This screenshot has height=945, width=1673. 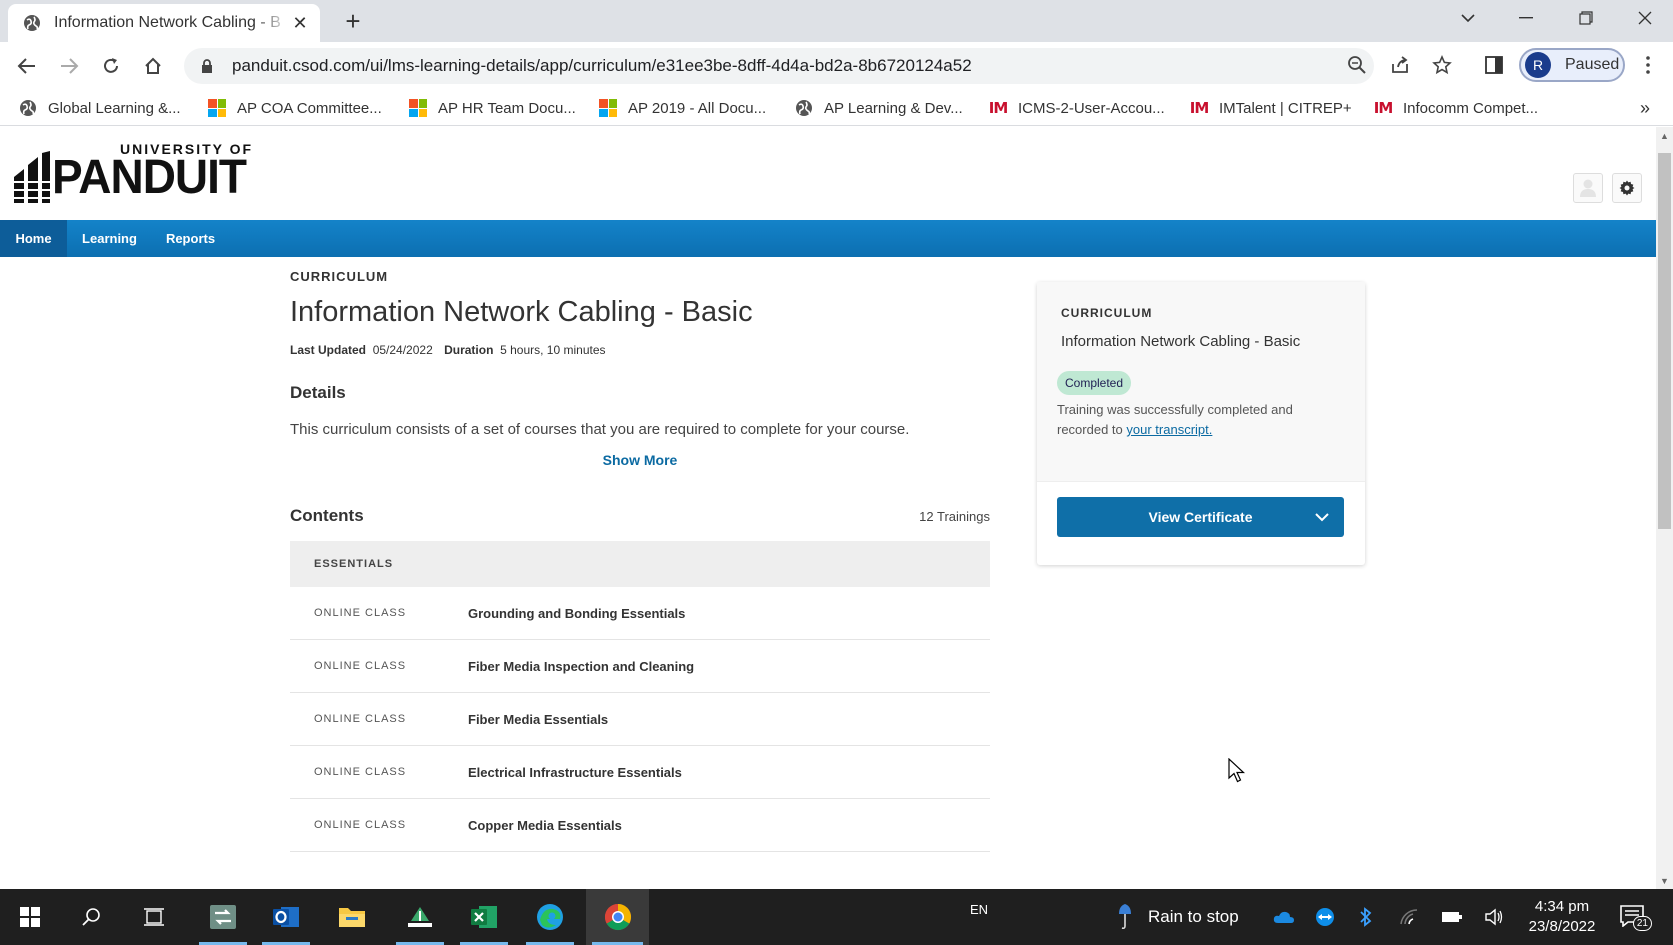 What do you see at coordinates (545, 825) in the screenshot?
I see `training-name: Copper Media Essentials` at bounding box center [545, 825].